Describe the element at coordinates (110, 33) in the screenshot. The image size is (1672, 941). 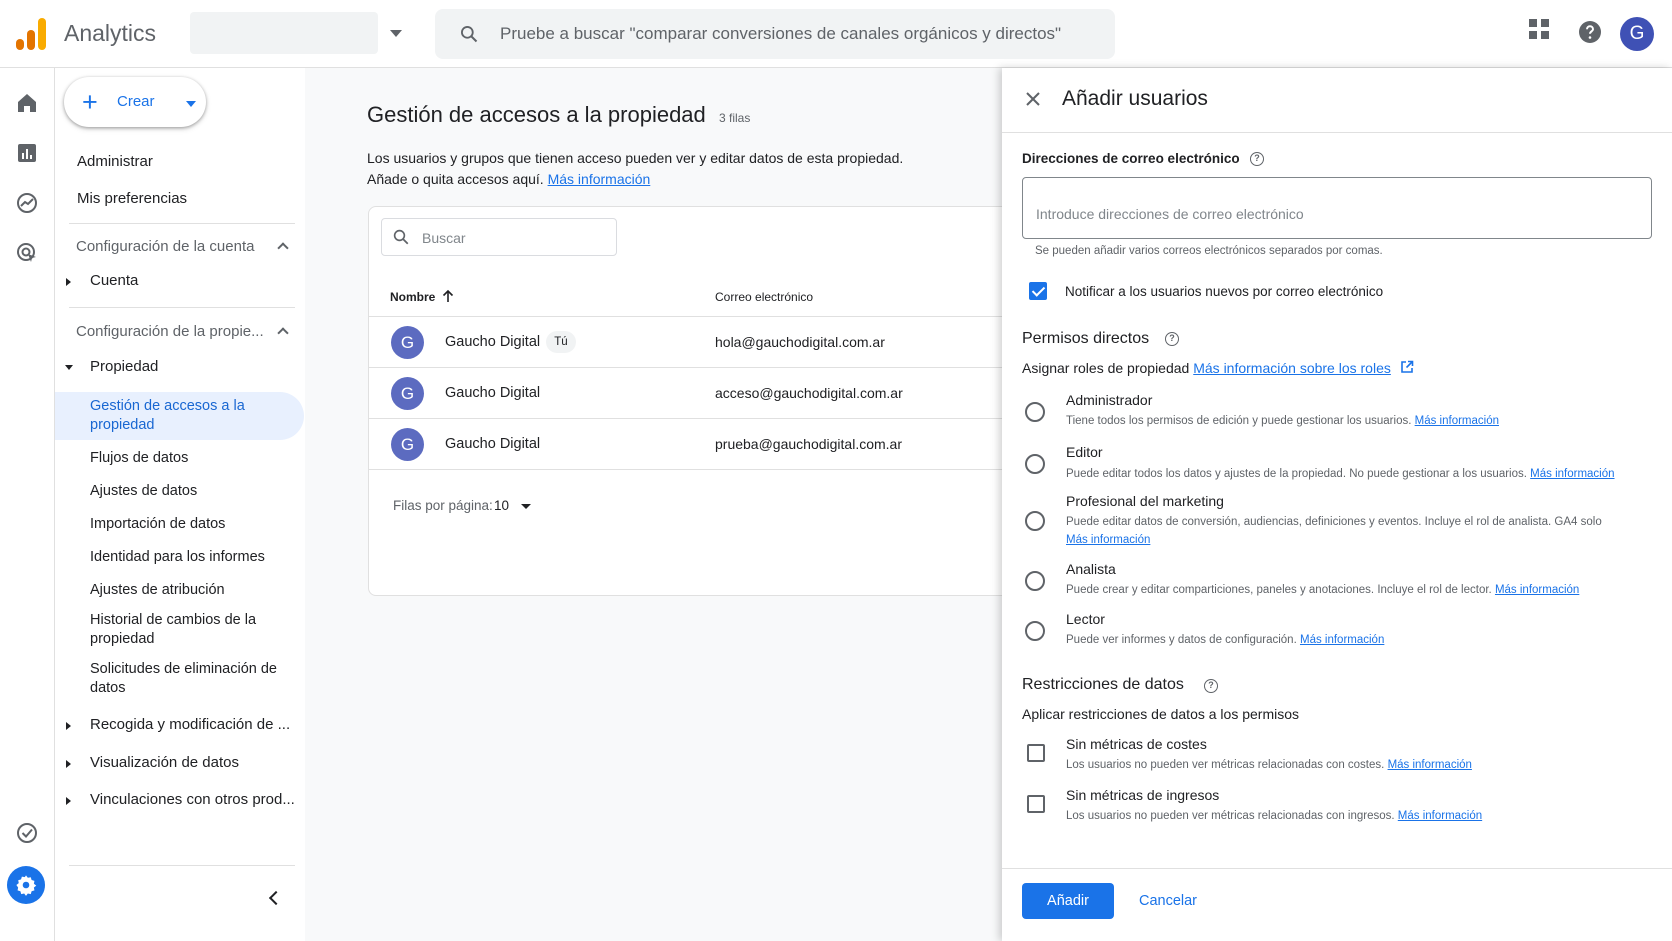
I see `app-title: Analytics` at that location.